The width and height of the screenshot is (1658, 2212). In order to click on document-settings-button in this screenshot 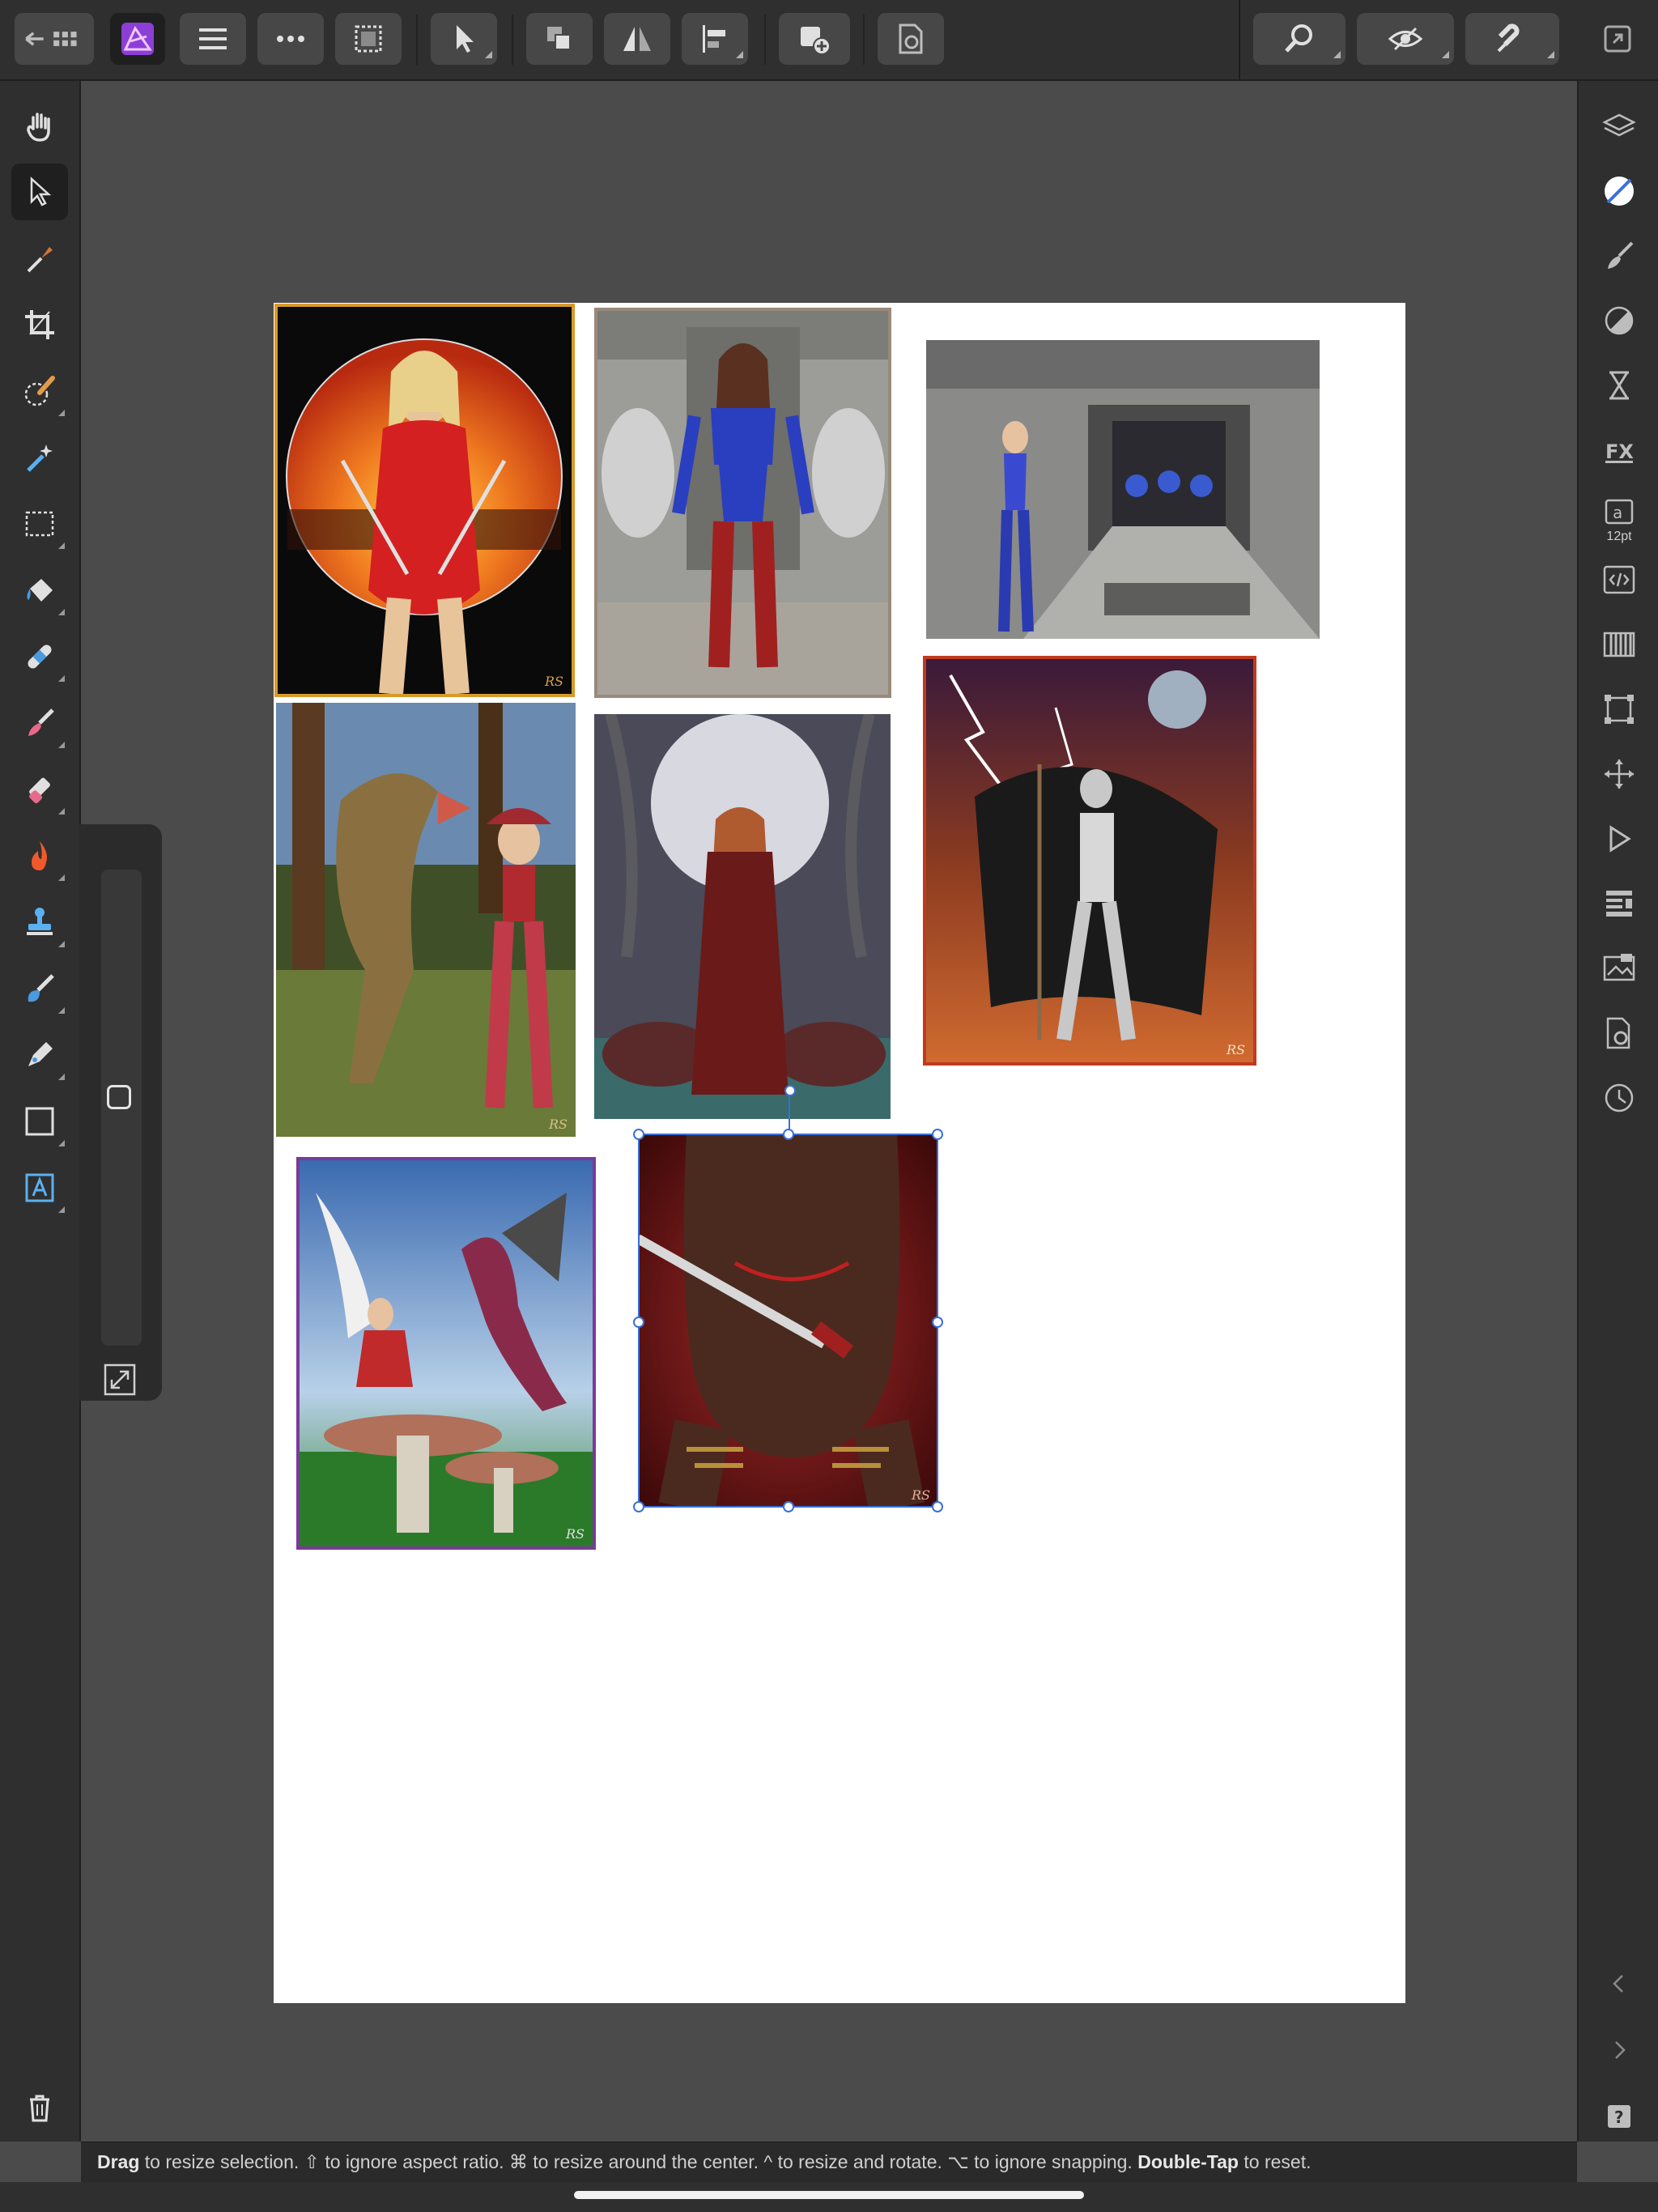, I will do `click(911, 39)`.